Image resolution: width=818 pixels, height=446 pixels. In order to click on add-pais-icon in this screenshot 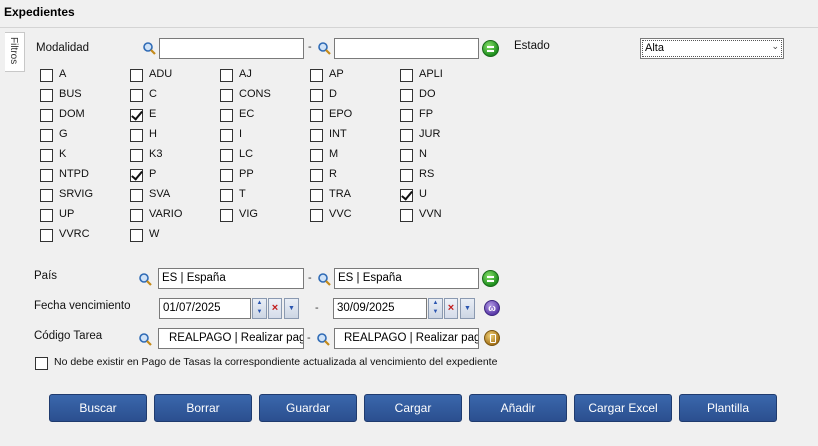, I will do `click(490, 278)`.